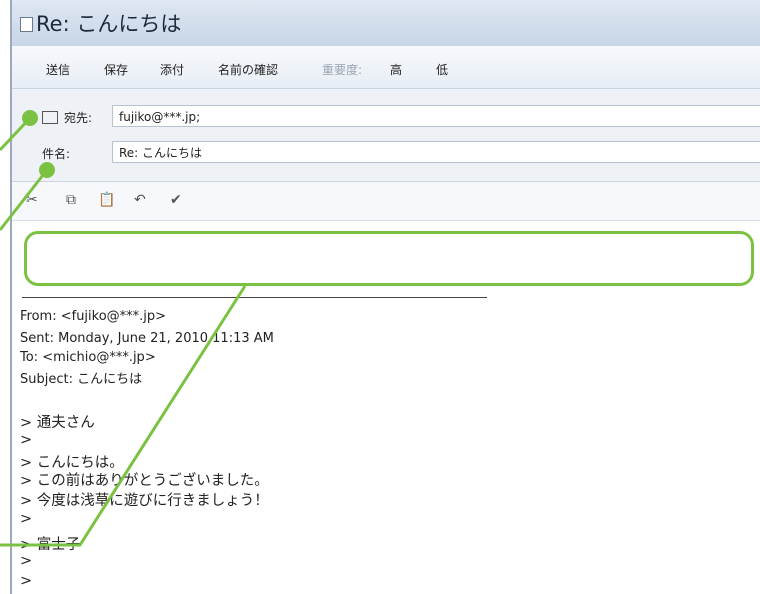 This screenshot has height=594, width=760. What do you see at coordinates (24, 200) in the screenshot?
I see `callout-line-subject` at bounding box center [24, 200].